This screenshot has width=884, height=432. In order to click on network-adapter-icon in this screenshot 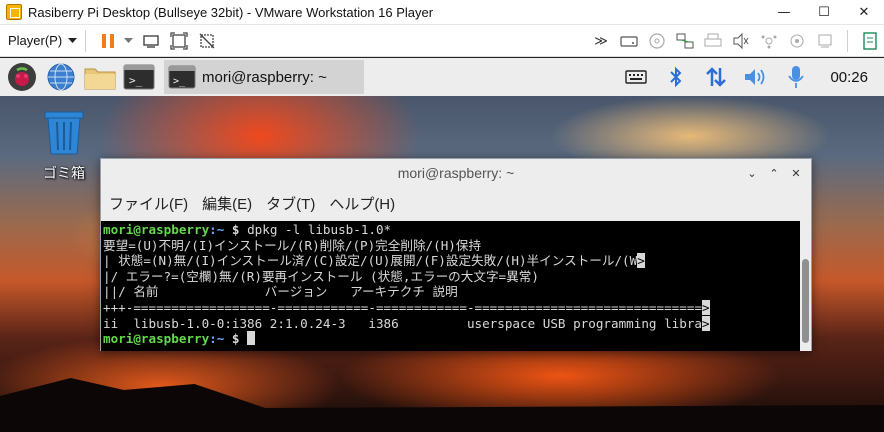, I will do `click(685, 41)`.